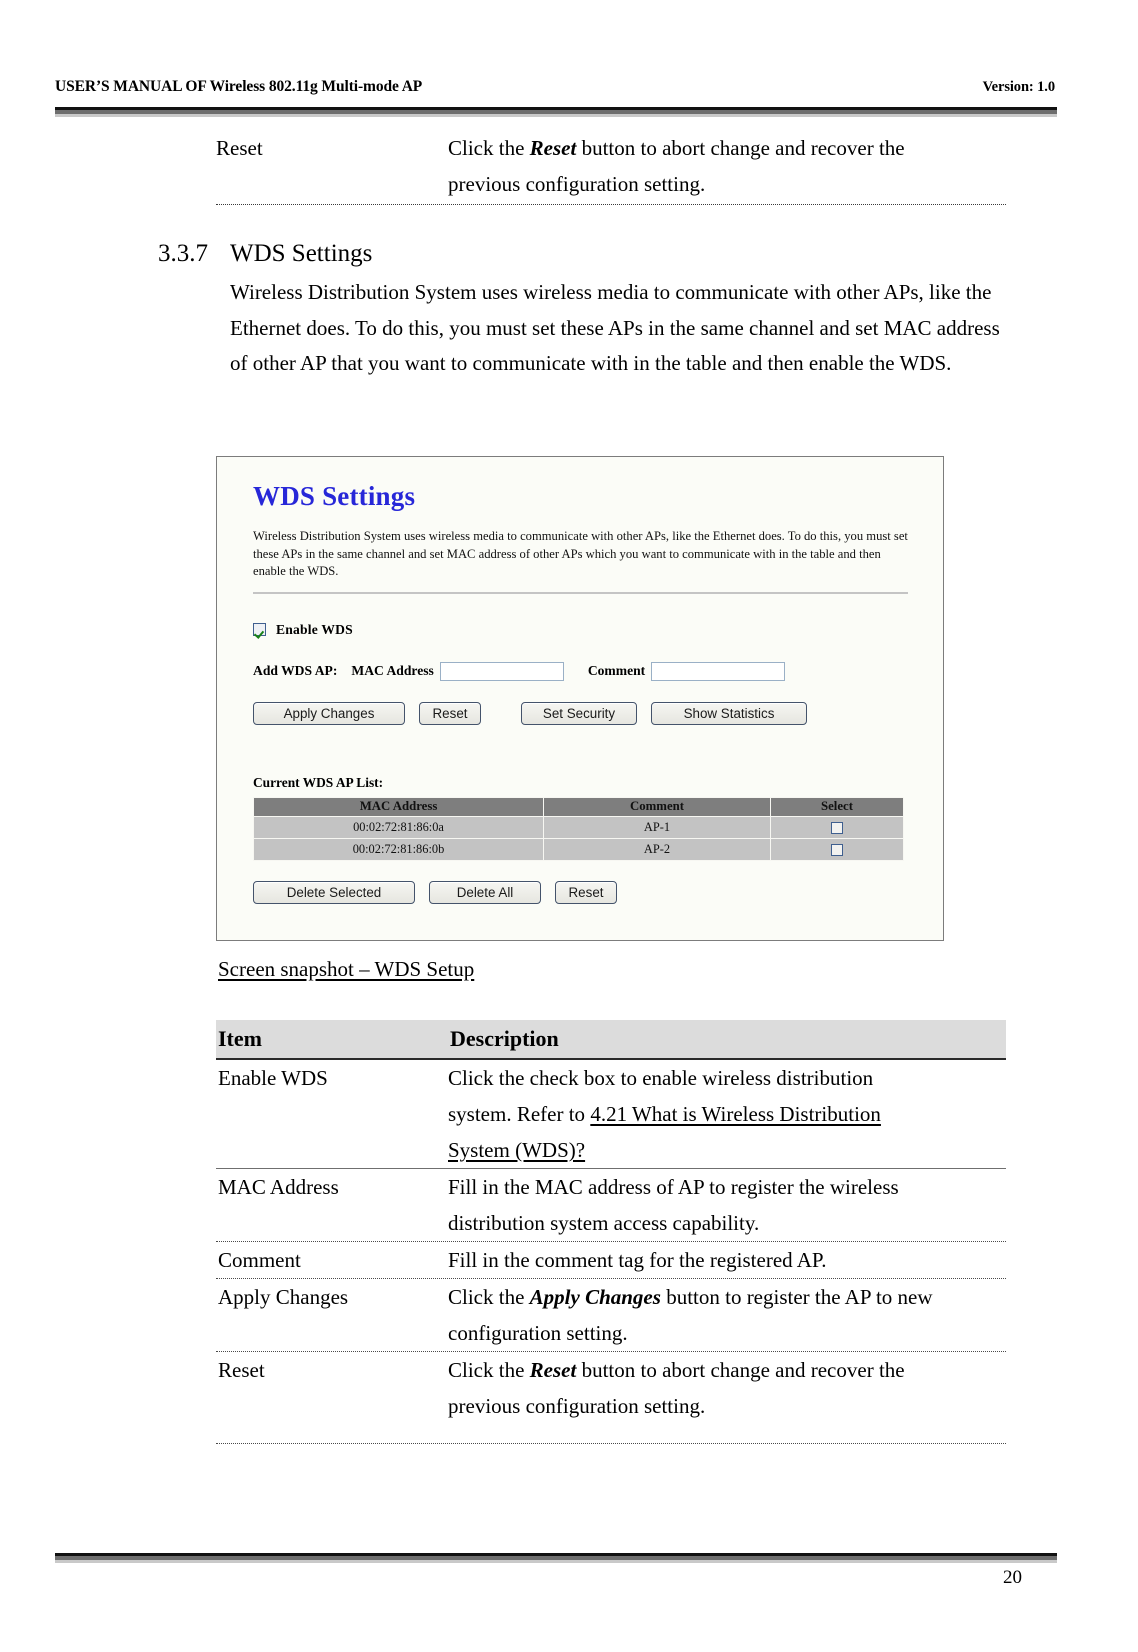  What do you see at coordinates (740, 1370) in the screenshot?
I see `desc-text-cont: button to abort change and recover the` at bounding box center [740, 1370].